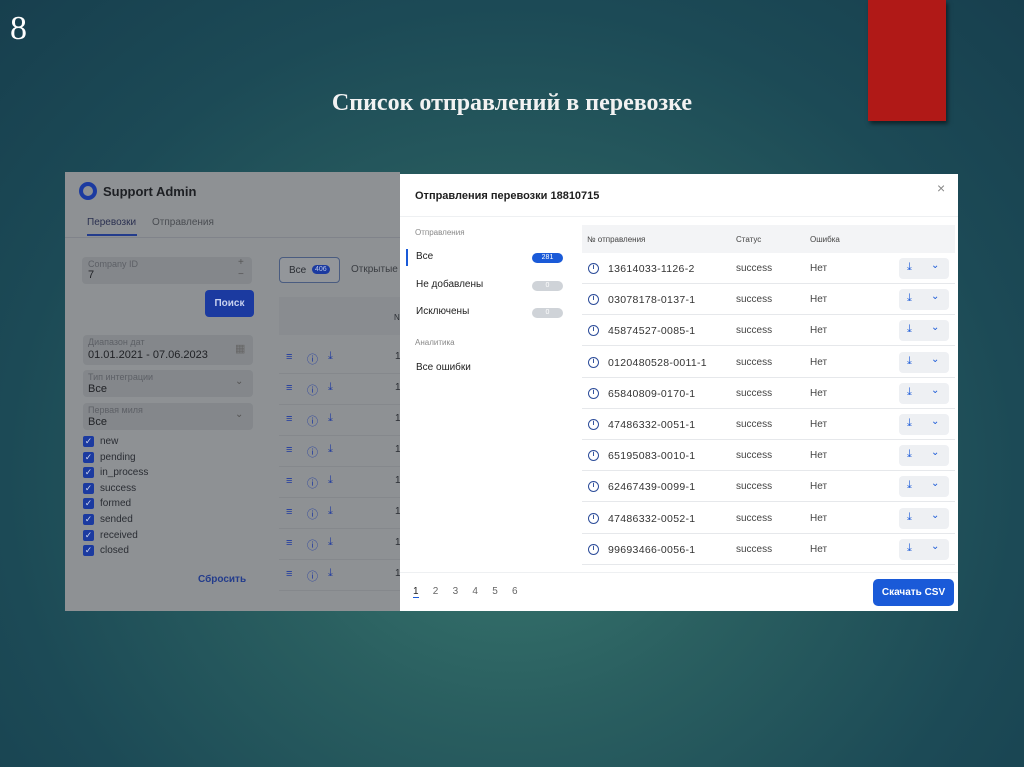  Describe the element at coordinates (652, 518) in the screenshot. I see `shipment-number: 47486332-0052-1` at that location.